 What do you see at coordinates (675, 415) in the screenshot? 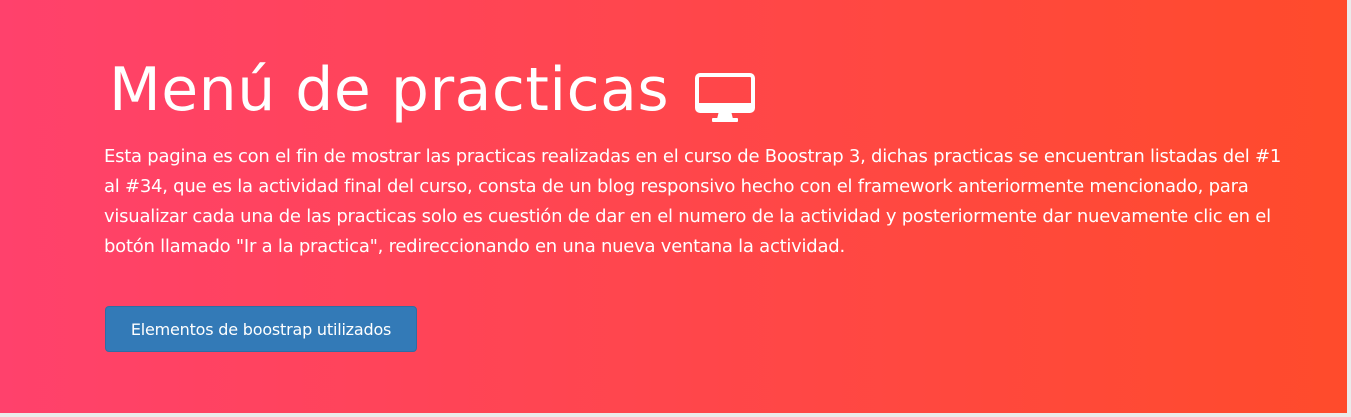
I see `bottom-edge` at bounding box center [675, 415].